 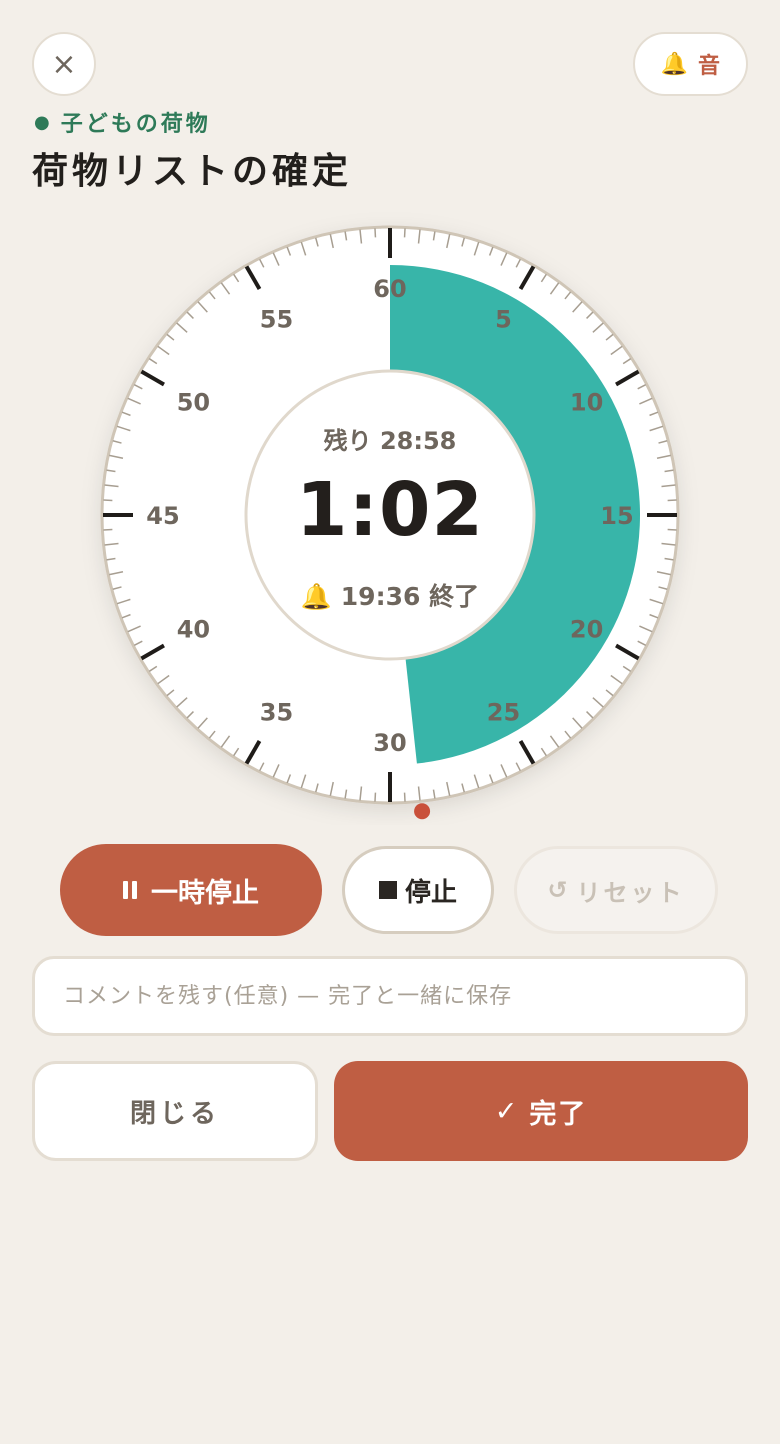 I want to click on end-time-label: 19:36 終了, so click(x=410, y=596).